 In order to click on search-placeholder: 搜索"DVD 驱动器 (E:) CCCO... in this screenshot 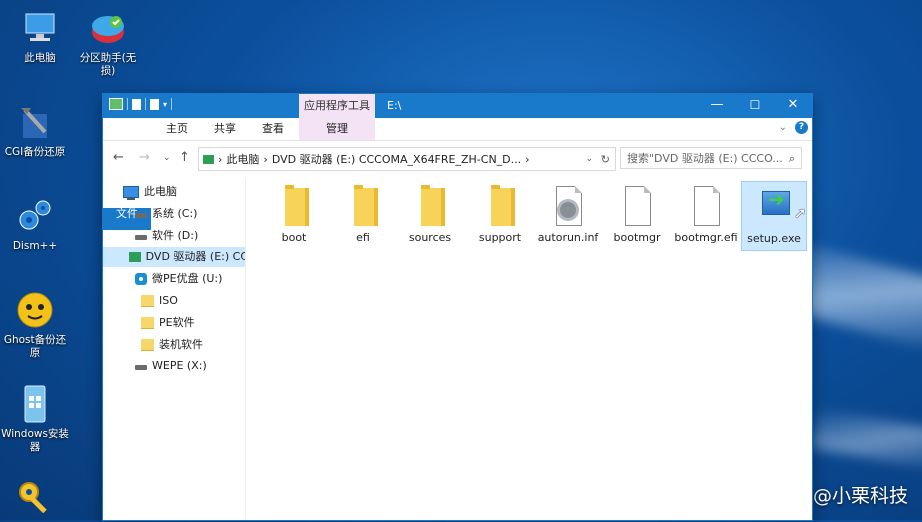, I will do `click(705, 158)`.